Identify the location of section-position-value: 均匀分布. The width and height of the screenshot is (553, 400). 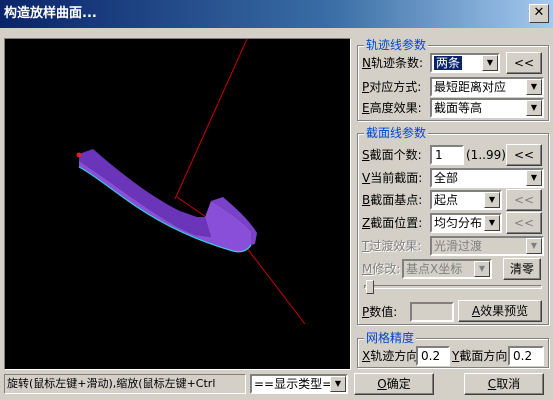
(458, 223).